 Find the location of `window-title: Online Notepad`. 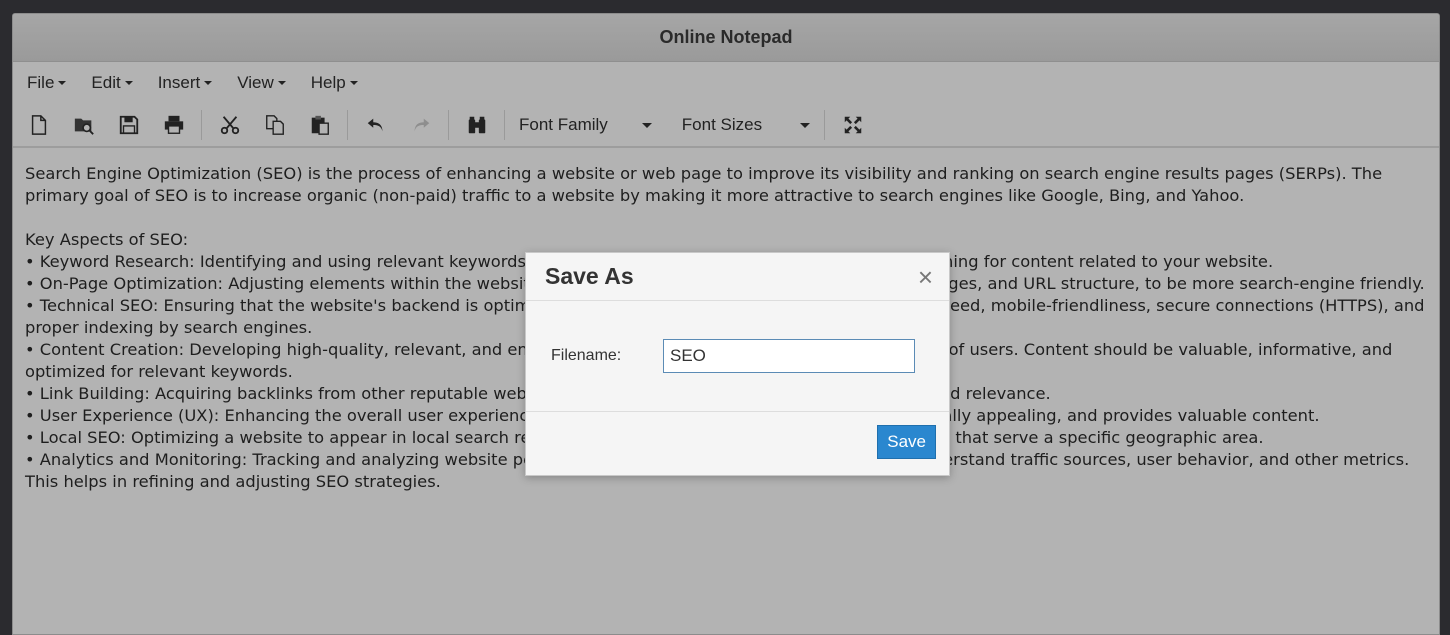

window-title: Online Notepad is located at coordinates (726, 37).